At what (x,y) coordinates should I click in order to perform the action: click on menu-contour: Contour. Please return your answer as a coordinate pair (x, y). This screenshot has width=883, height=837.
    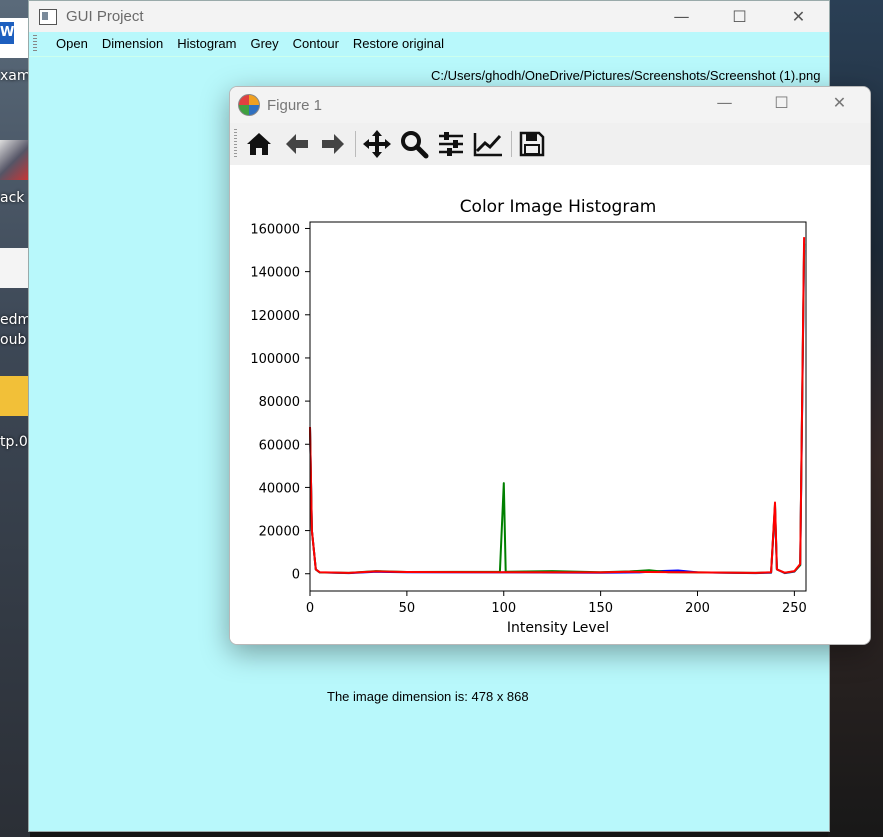
    Looking at the image, I should click on (316, 44).